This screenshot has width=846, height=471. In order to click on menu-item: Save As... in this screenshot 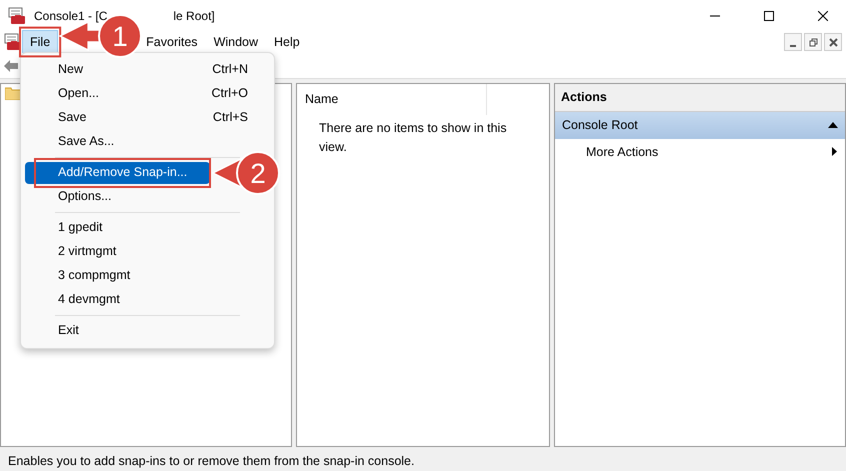, I will do `click(147, 142)`.